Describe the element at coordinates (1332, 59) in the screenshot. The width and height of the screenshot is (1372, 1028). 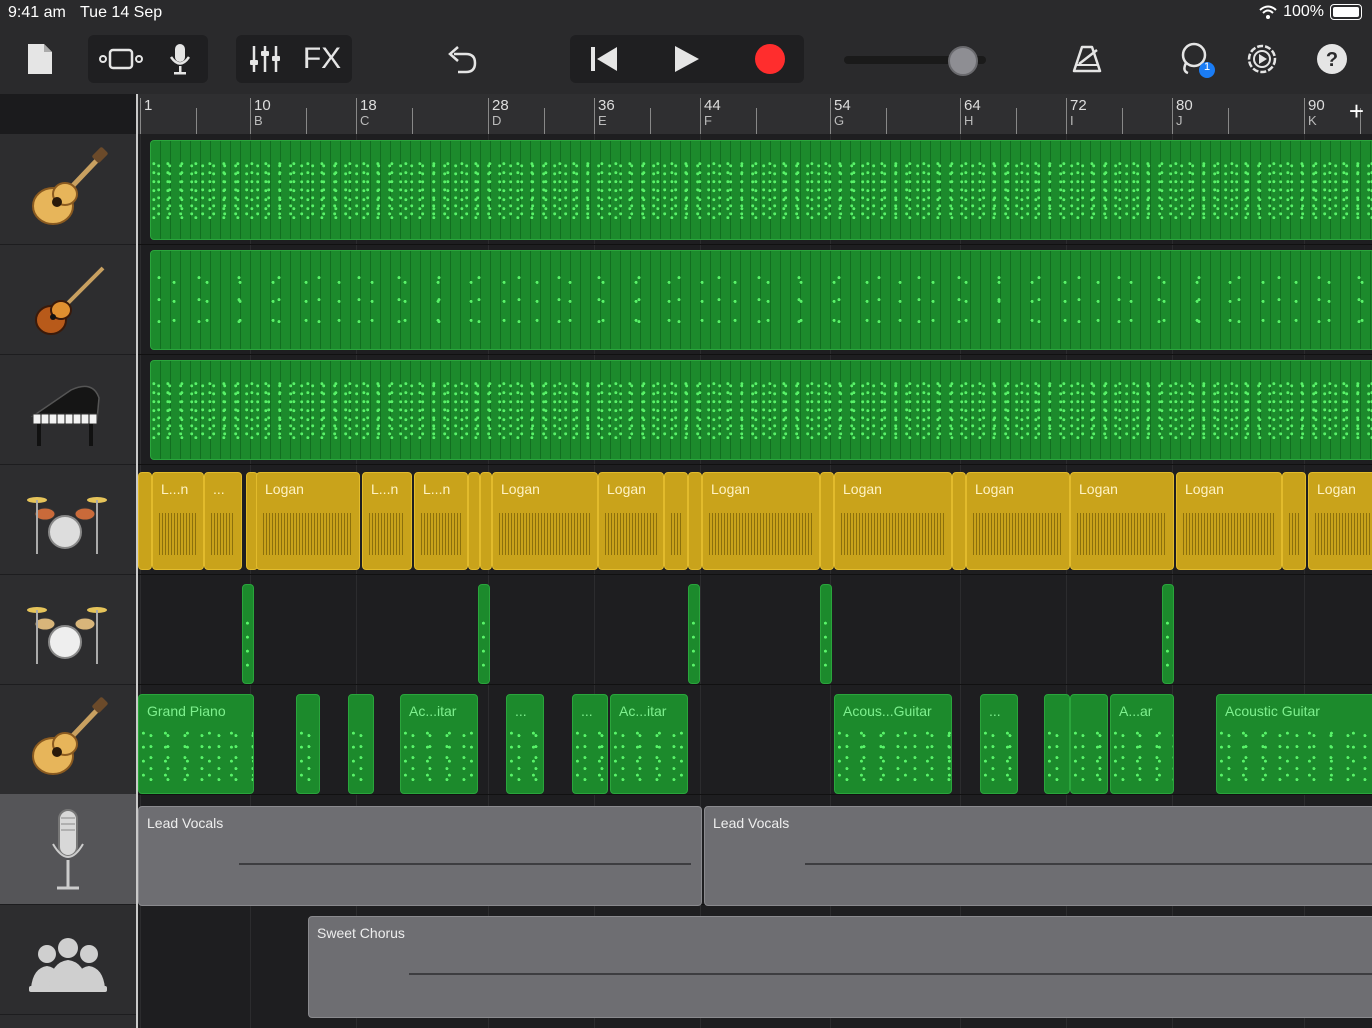
I see `help-icon: ?` at that location.